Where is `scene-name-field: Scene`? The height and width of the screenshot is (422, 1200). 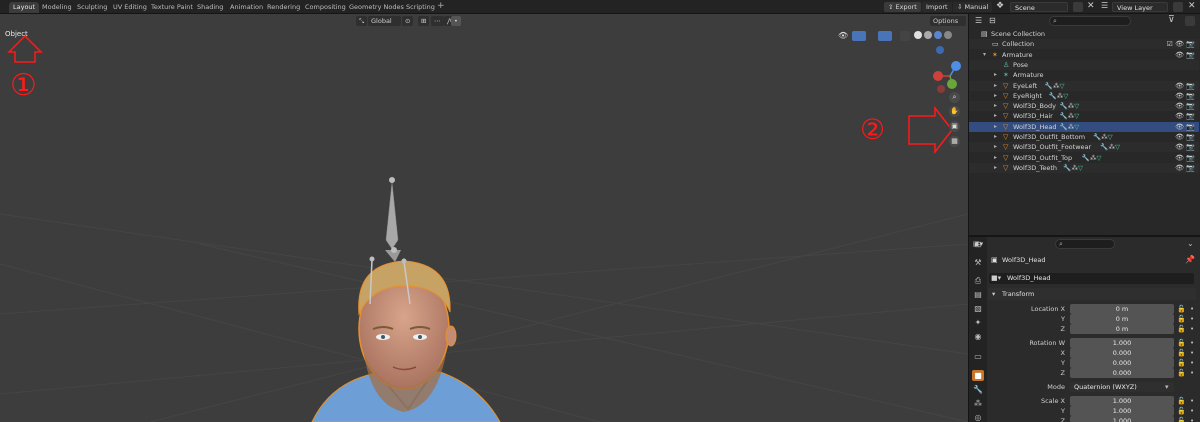
scene-name-field: Scene is located at coordinates (1039, 7).